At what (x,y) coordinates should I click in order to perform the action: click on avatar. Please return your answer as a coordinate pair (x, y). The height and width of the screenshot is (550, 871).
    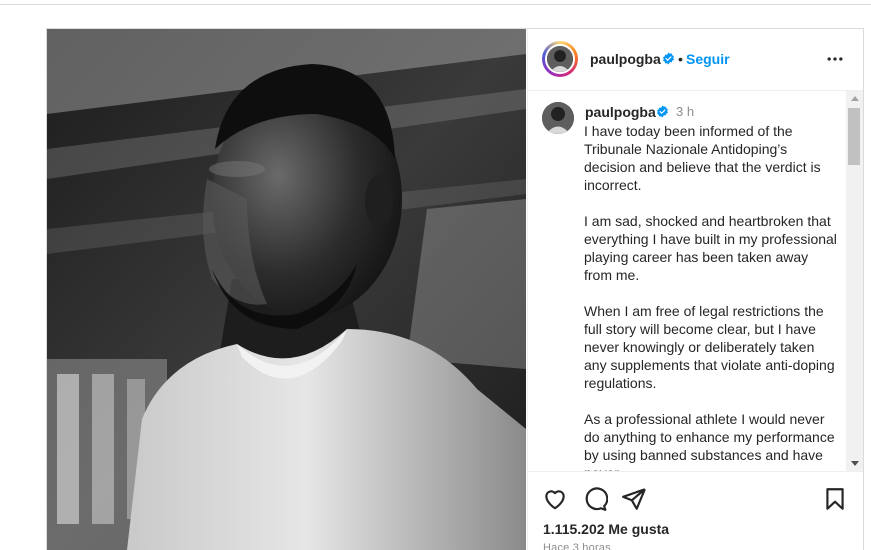
    Looking at the image, I should click on (560, 59).